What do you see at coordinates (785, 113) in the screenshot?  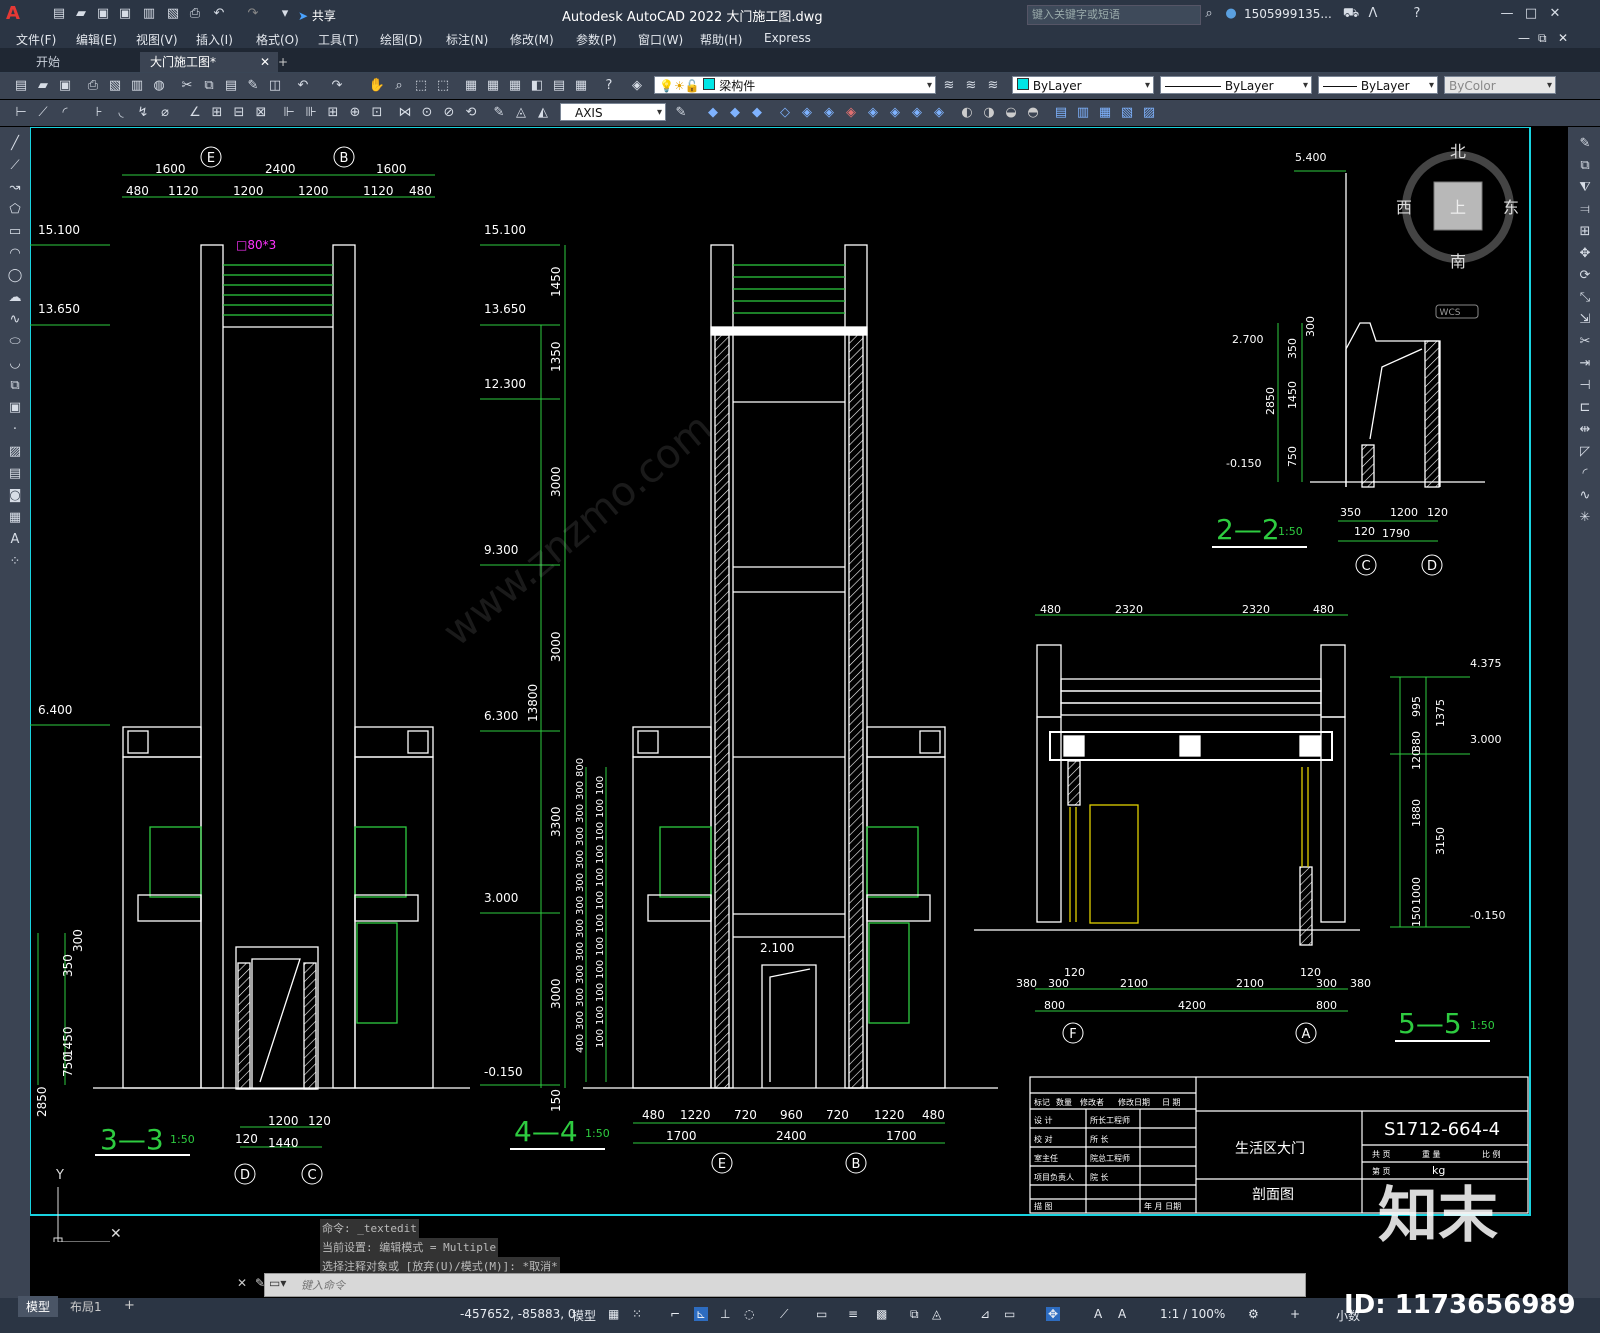 I see `view-icon-4: ◇` at bounding box center [785, 113].